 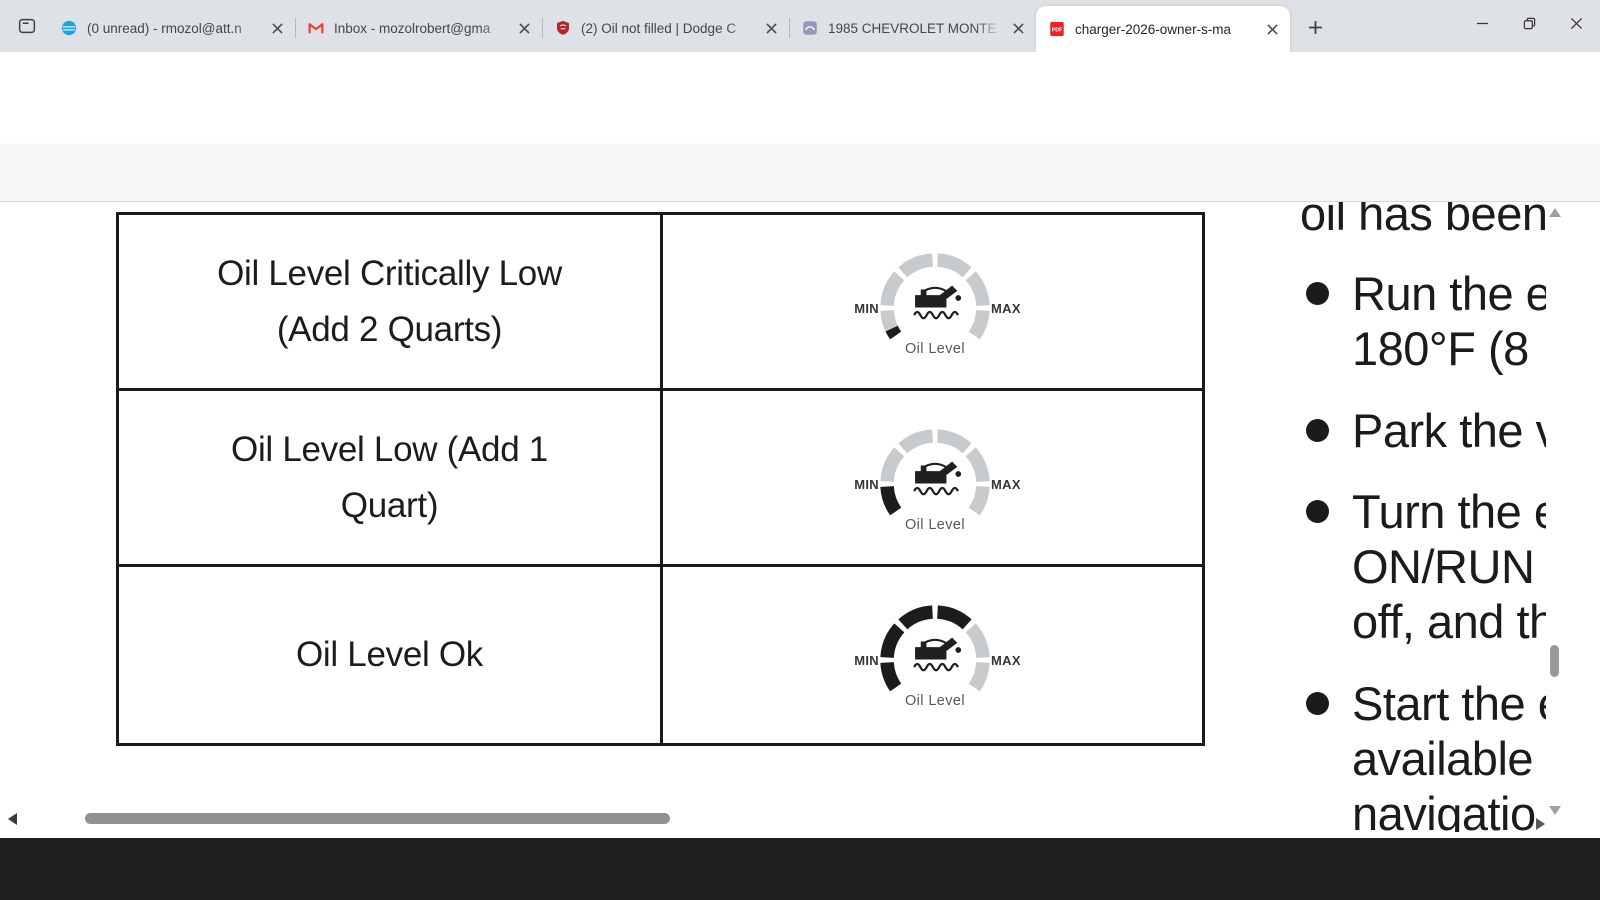 I want to click on tab-dodge-forum: (2) Oil not filled | Dodge C, so click(x=665, y=28).